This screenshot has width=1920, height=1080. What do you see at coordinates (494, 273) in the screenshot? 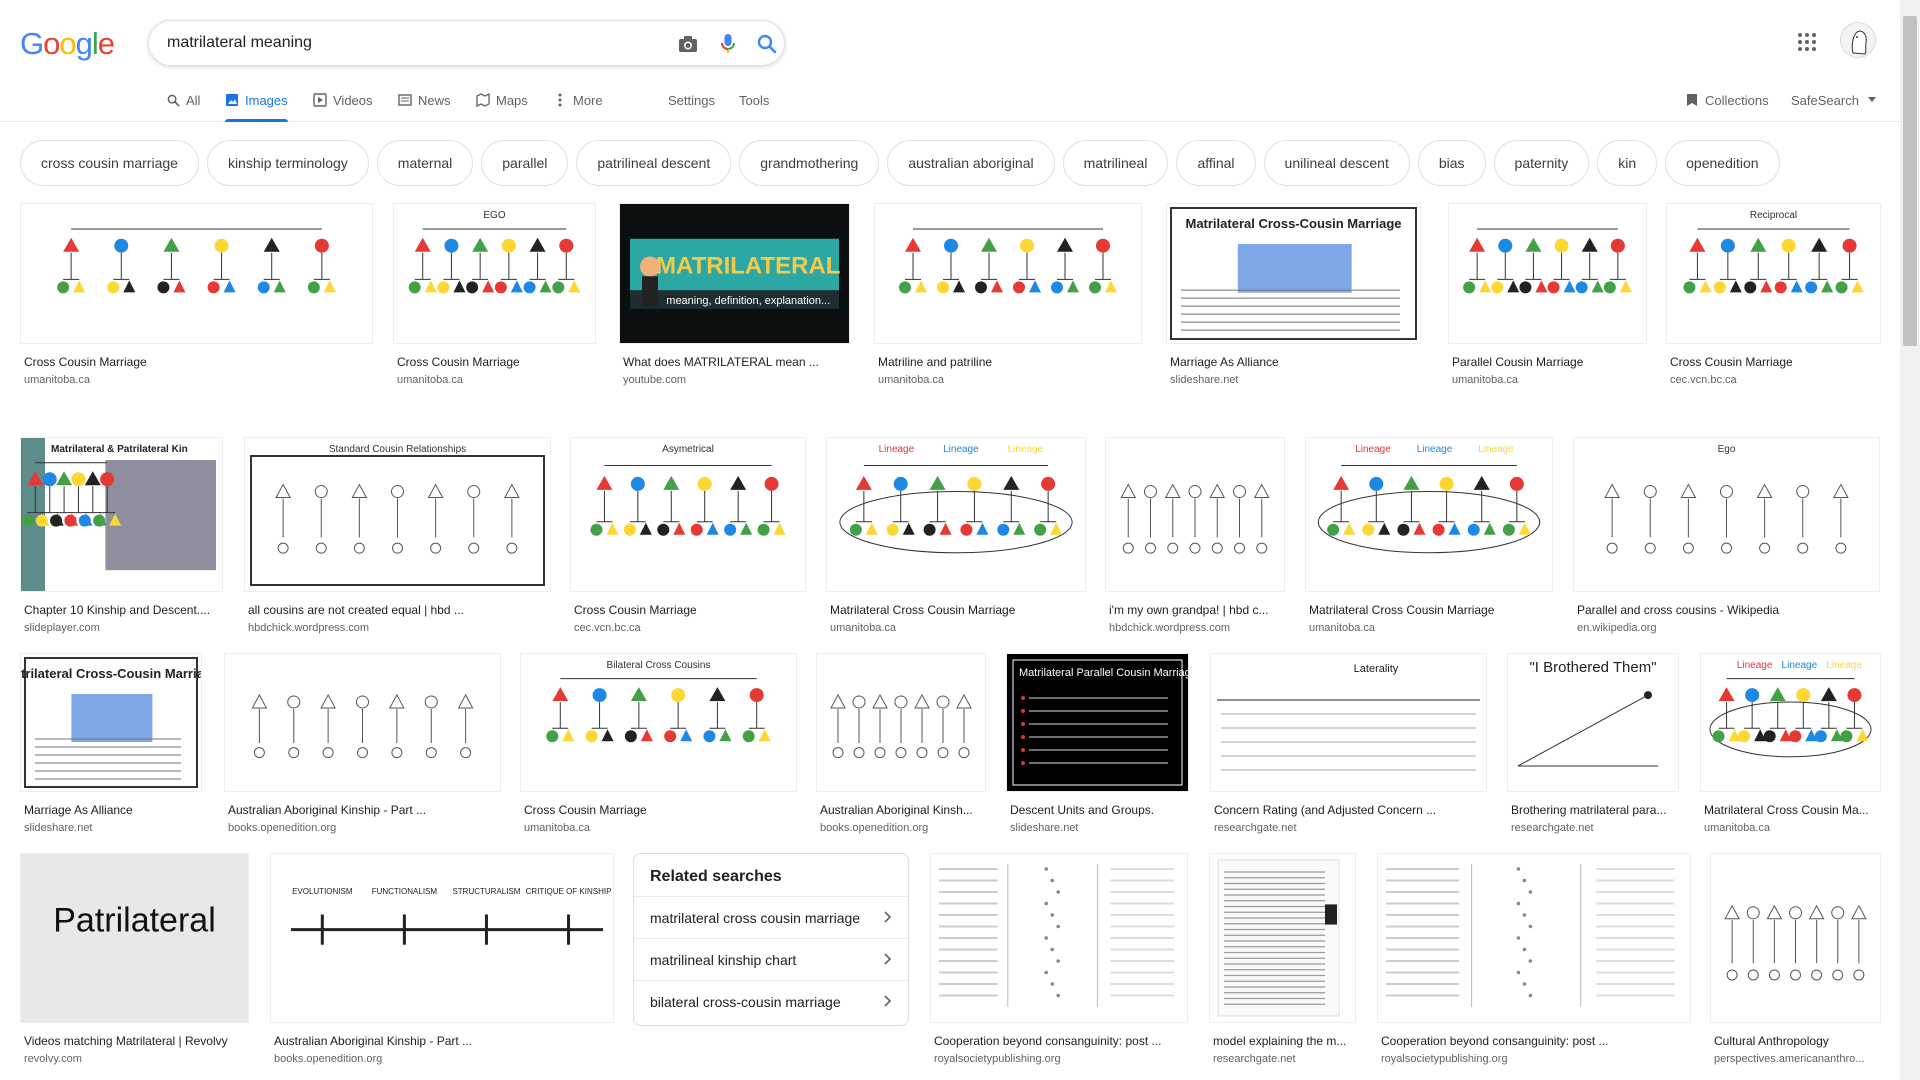
I see `result-thumbnail: EGO` at bounding box center [494, 273].